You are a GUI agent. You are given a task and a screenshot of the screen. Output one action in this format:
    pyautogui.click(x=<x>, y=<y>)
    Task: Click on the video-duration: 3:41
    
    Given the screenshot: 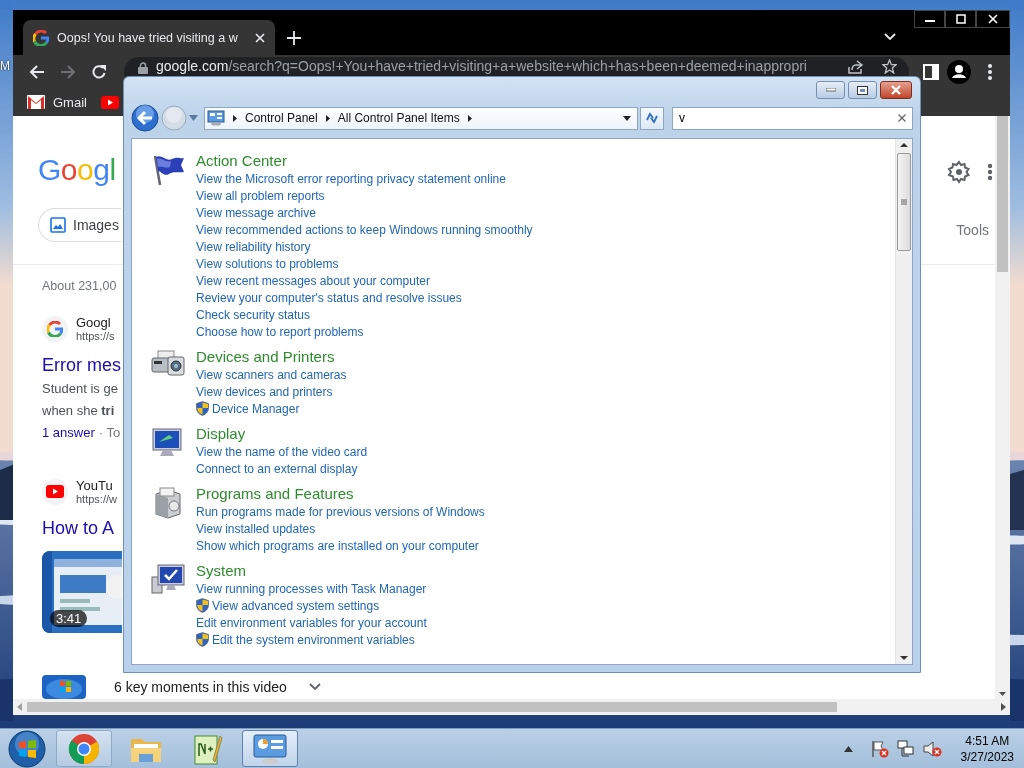 What is the action you would take?
    pyautogui.click(x=69, y=618)
    